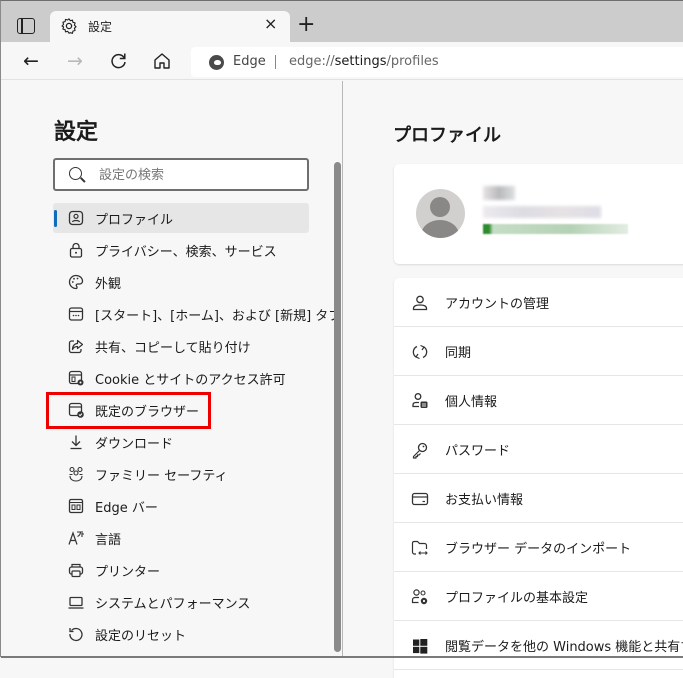 Image resolution: width=683 pixels, height=678 pixels. Describe the element at coordinates (181, 538) in the screenshot. I see `sidebar-item-languages: 言語` at that location.